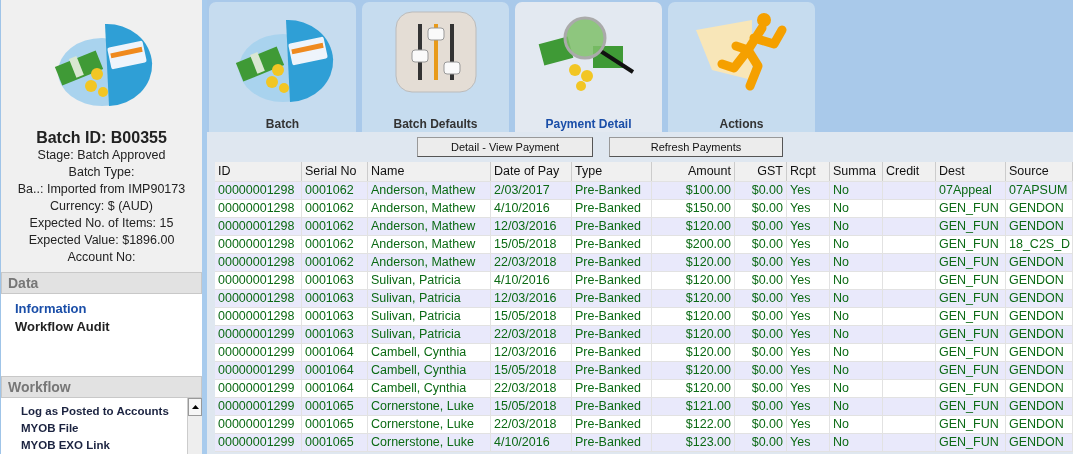 The height and width of the screenshot is (454, 1073). What do you see at coordinates (429, 370) in the screenshot?
I see `table-cell: Cambell, Cynthia` at bounding box center [429, 370].